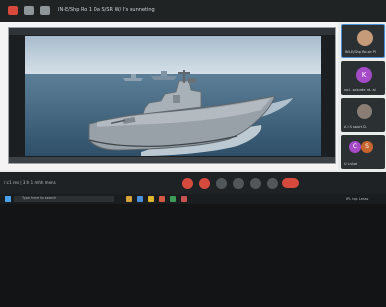 Image resolution: width=386 pixels, height=307 pixels. I want to click on office-icon, so click(162, 199).